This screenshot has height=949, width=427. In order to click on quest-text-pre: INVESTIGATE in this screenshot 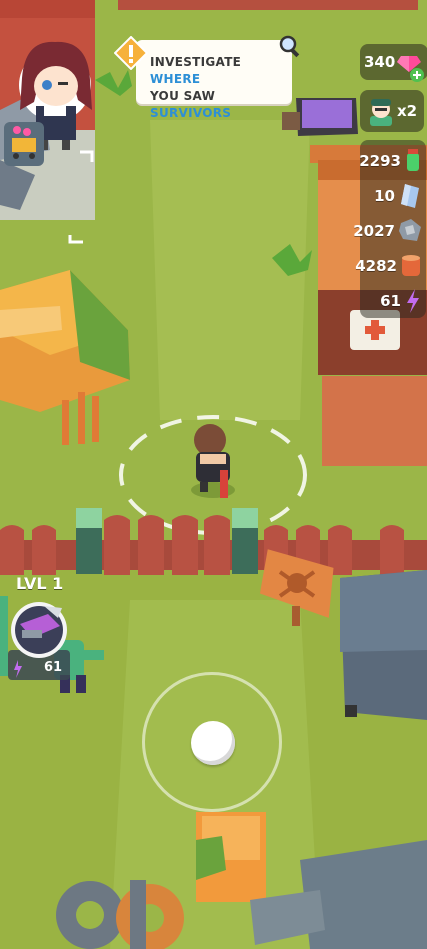, I will do `click(196, 62)`.